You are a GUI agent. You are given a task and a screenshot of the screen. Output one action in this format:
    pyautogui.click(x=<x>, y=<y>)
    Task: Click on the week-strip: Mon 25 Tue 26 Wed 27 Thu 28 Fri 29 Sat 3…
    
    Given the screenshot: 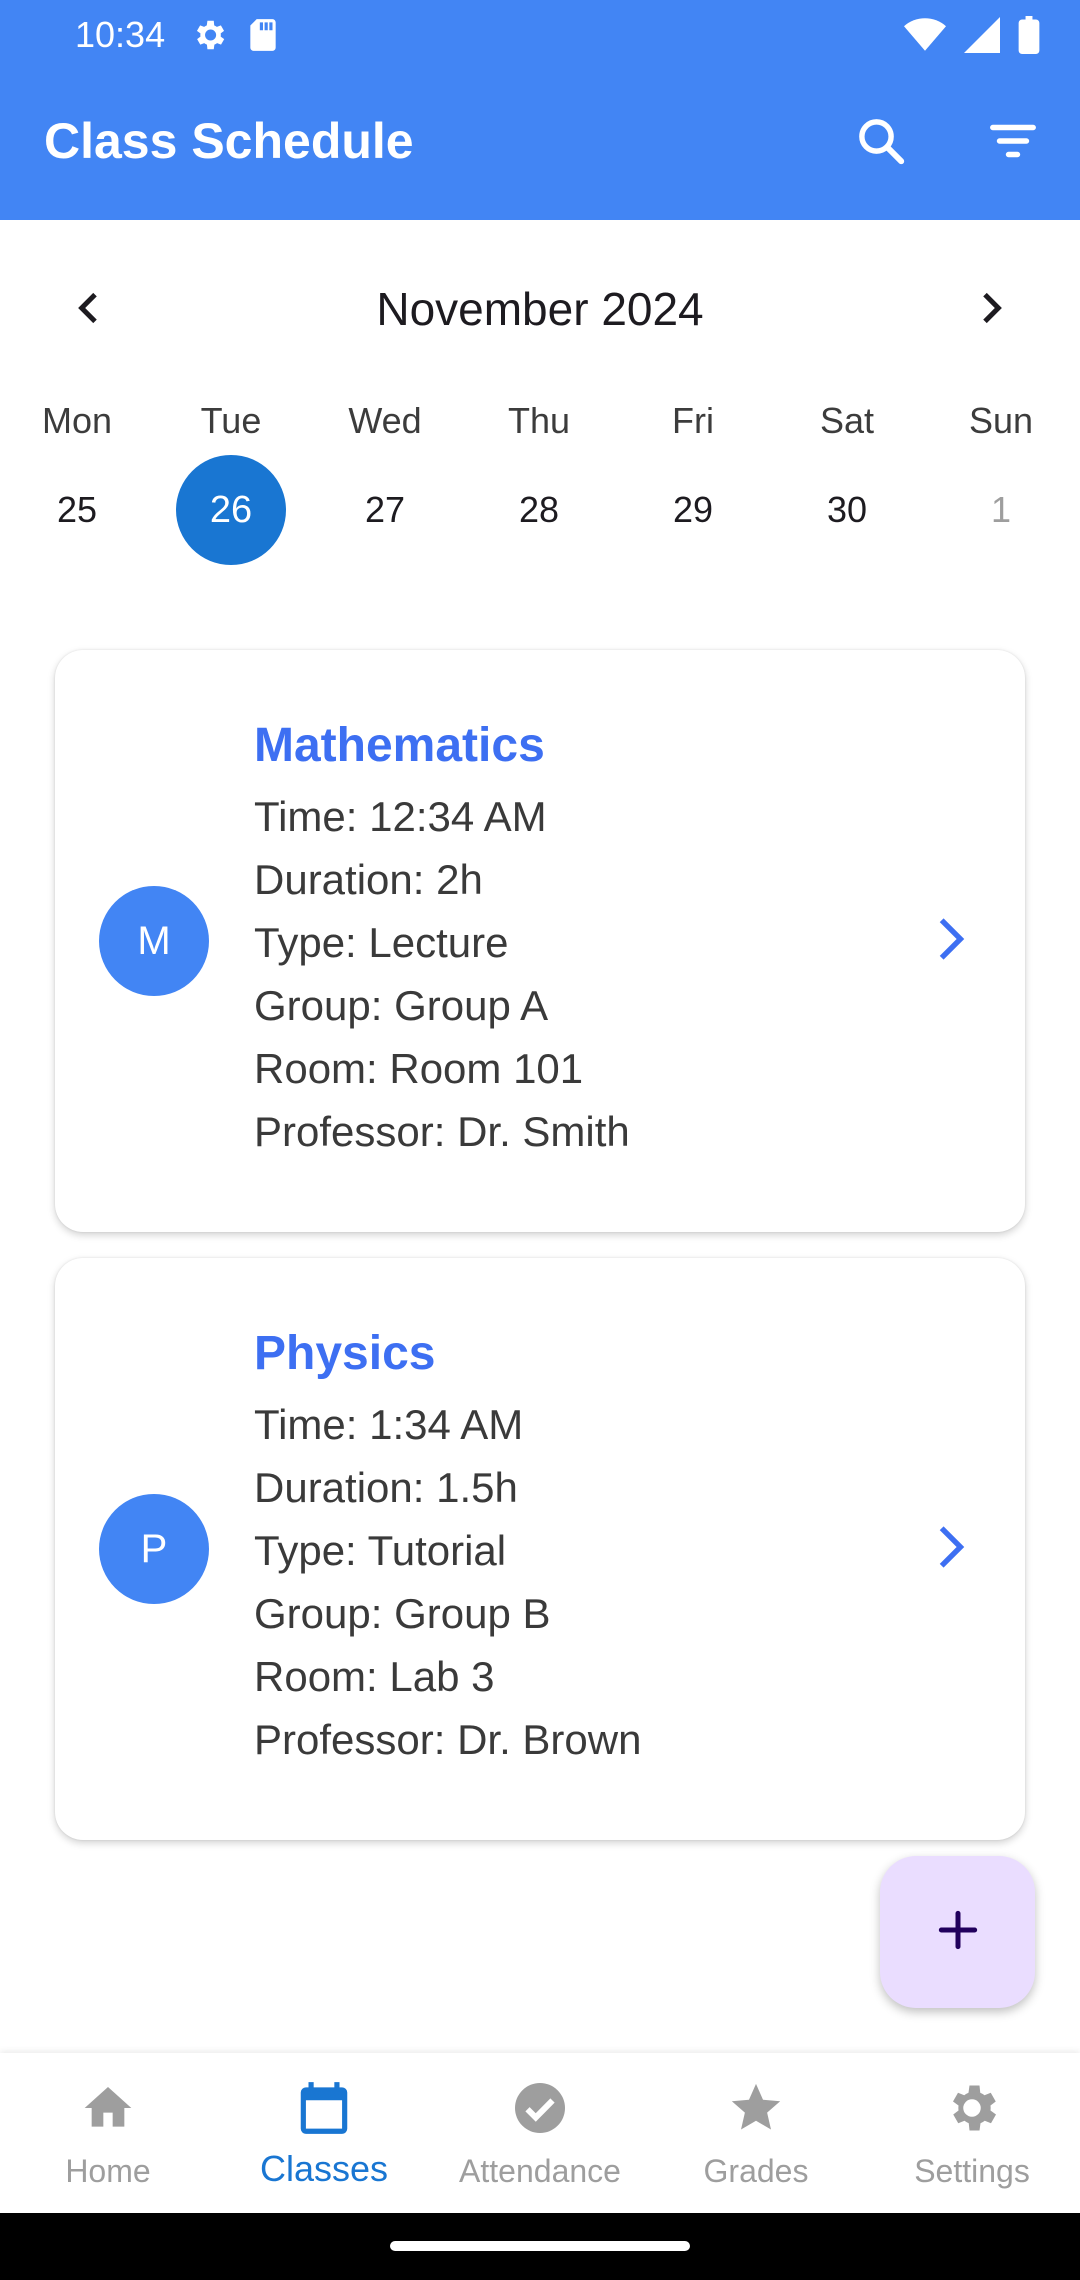 What is the action you would take?
    pyautogui.click(x=540, y=485)
    